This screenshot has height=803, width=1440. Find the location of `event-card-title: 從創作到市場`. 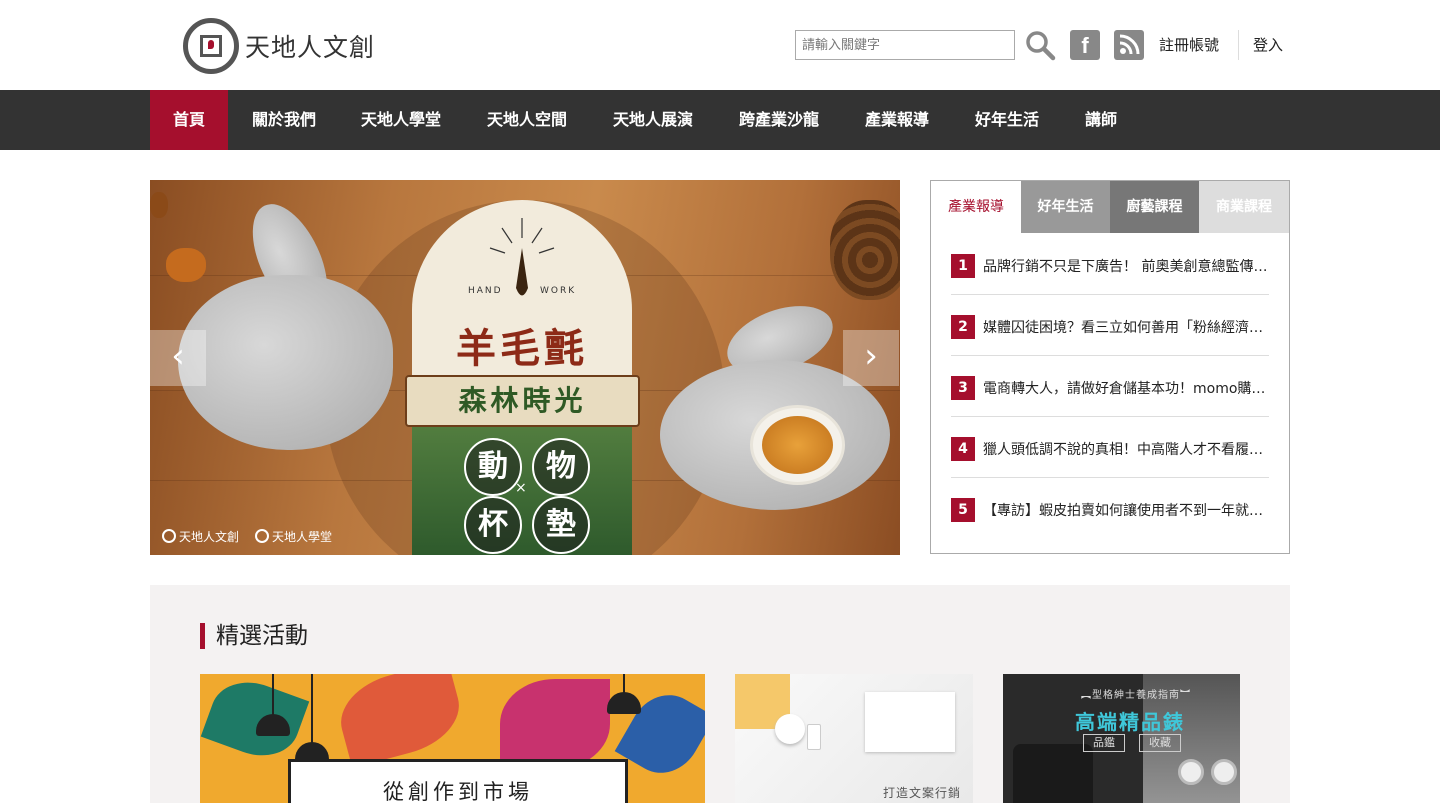

event-card-title: 從創作到市場 is located at coordinates (458, 781).